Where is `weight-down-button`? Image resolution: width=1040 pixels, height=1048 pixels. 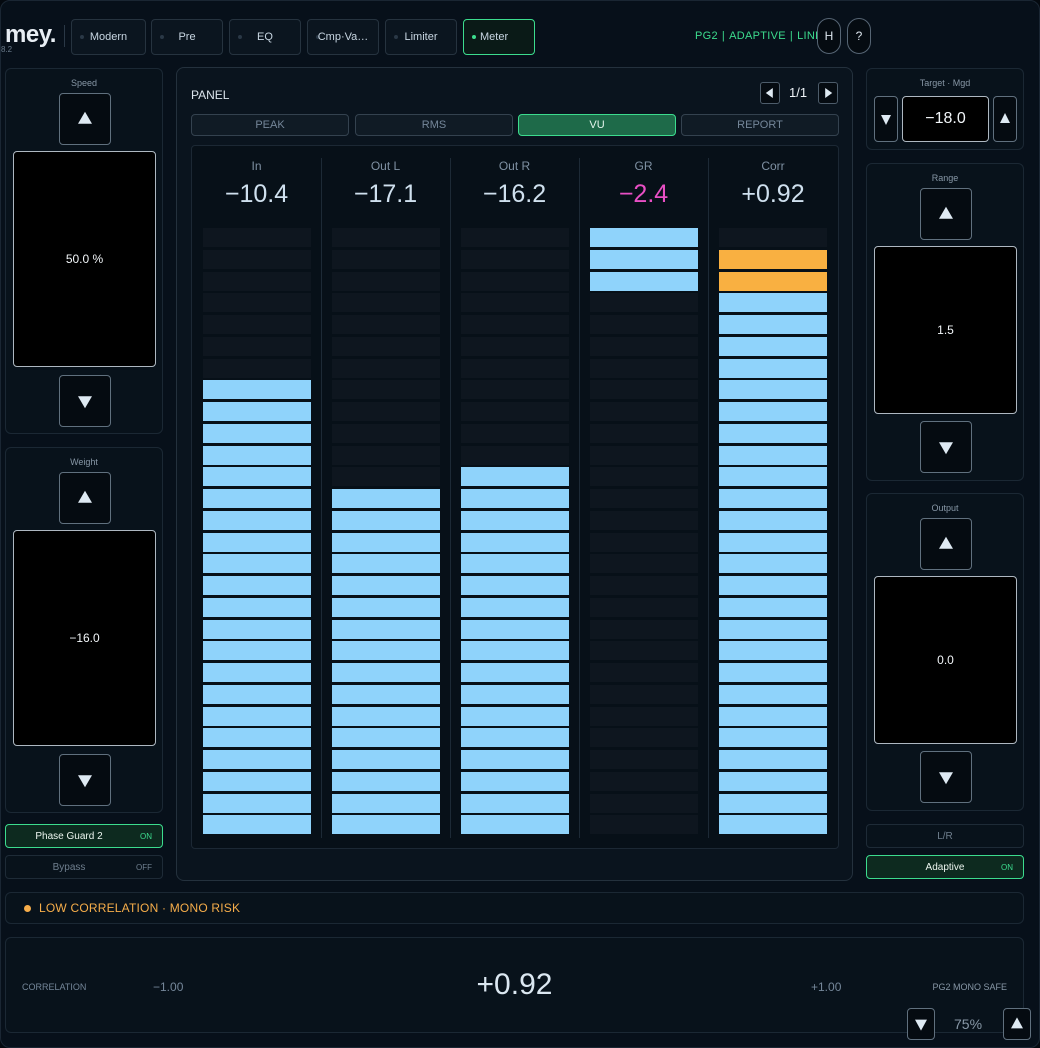
weight-down-button is located at coordinates (85, 780).